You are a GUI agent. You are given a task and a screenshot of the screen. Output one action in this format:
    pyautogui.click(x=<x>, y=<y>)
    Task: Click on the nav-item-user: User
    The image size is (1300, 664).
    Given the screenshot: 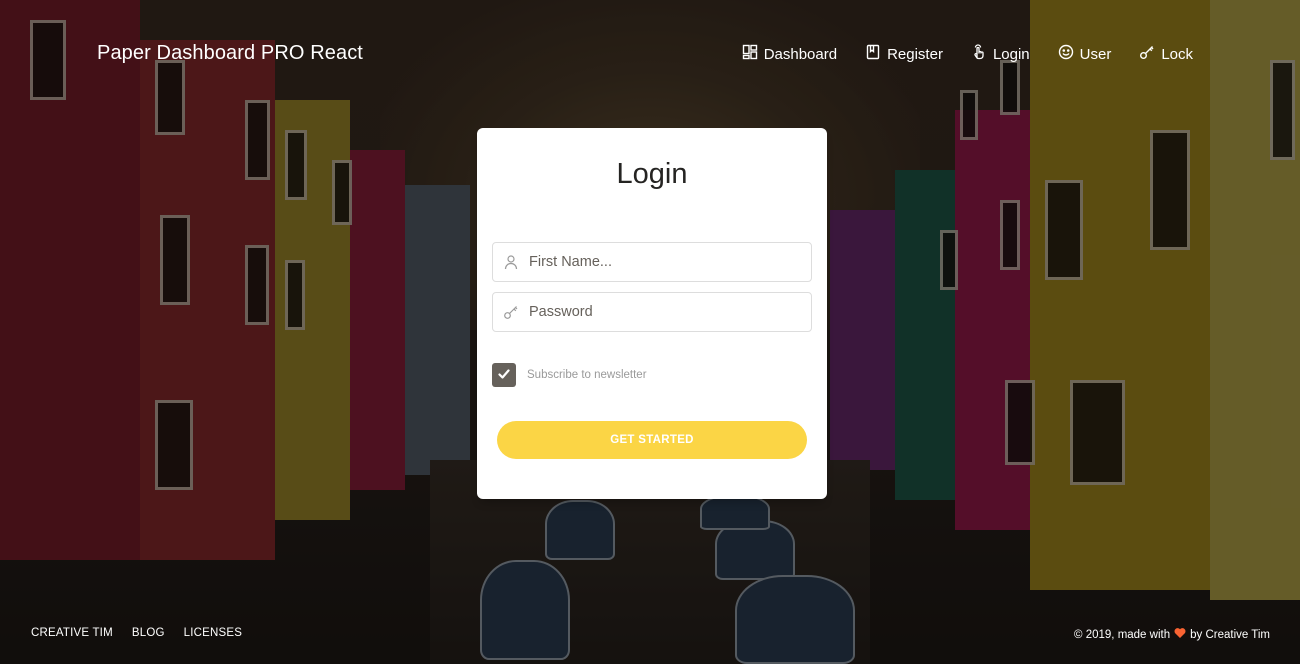 What is the action you would take?
    pyautogui.click(x=1085, y=54)
    